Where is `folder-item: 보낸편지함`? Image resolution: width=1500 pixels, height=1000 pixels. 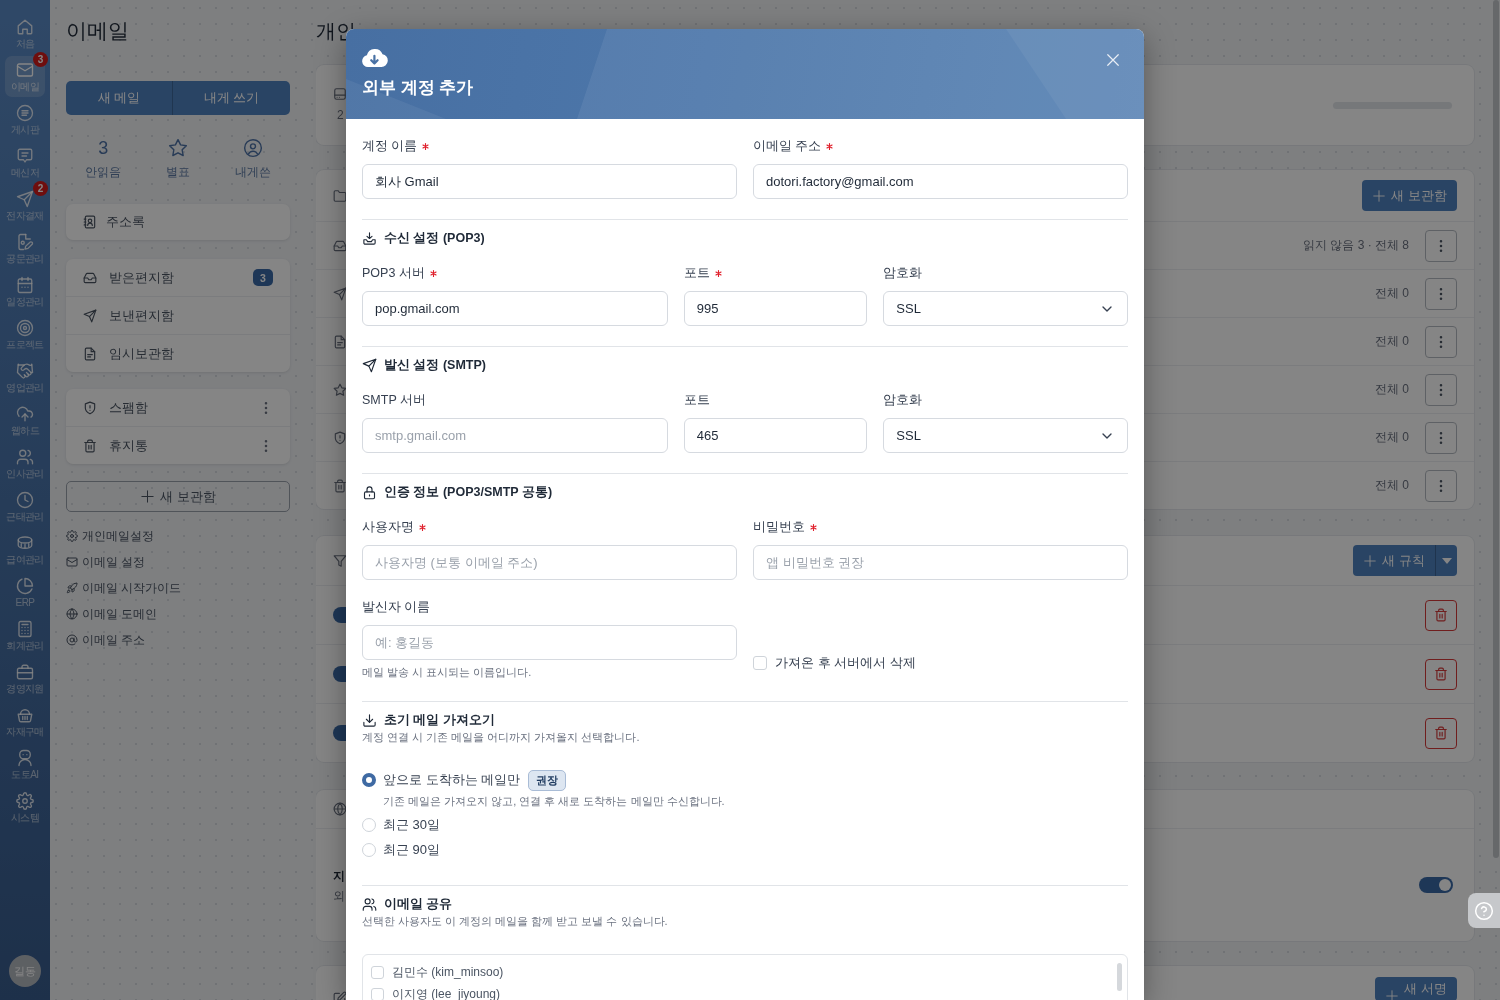
folder-item: 보낸편지함 is located at coordinates (178, 315).